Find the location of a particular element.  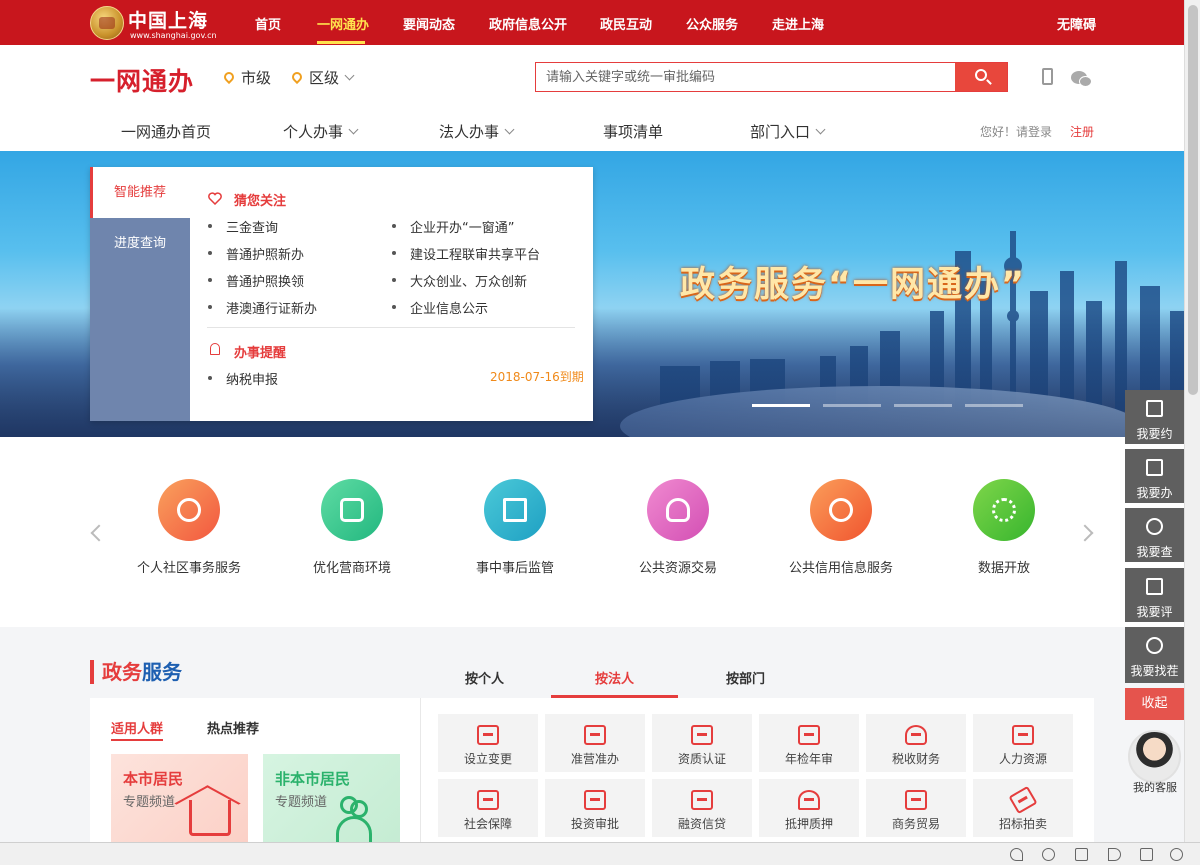

tab-by-corporate: 按法人 is located at coordinates (614, 677).